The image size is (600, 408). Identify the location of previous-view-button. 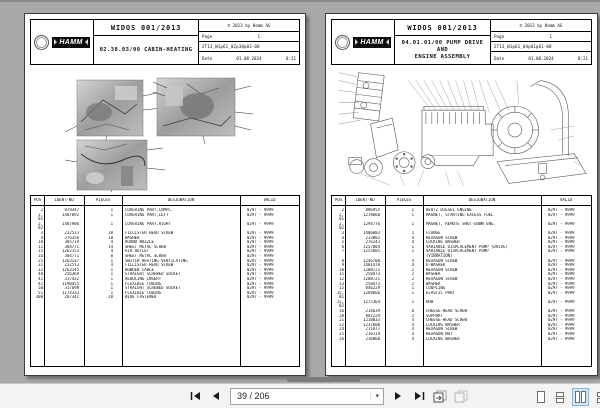
(440, 396).